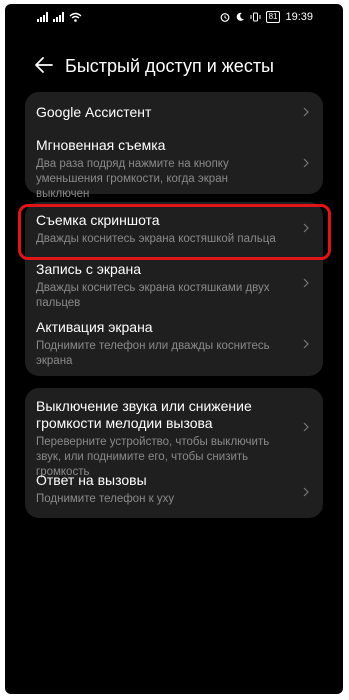 Image resolution: width=349 pixels, height=700 pixels. Describe the element at coordinates (105, 499) in the screenshot. I see `setting-subtitle: Поднимите телефон к уху` at that location.